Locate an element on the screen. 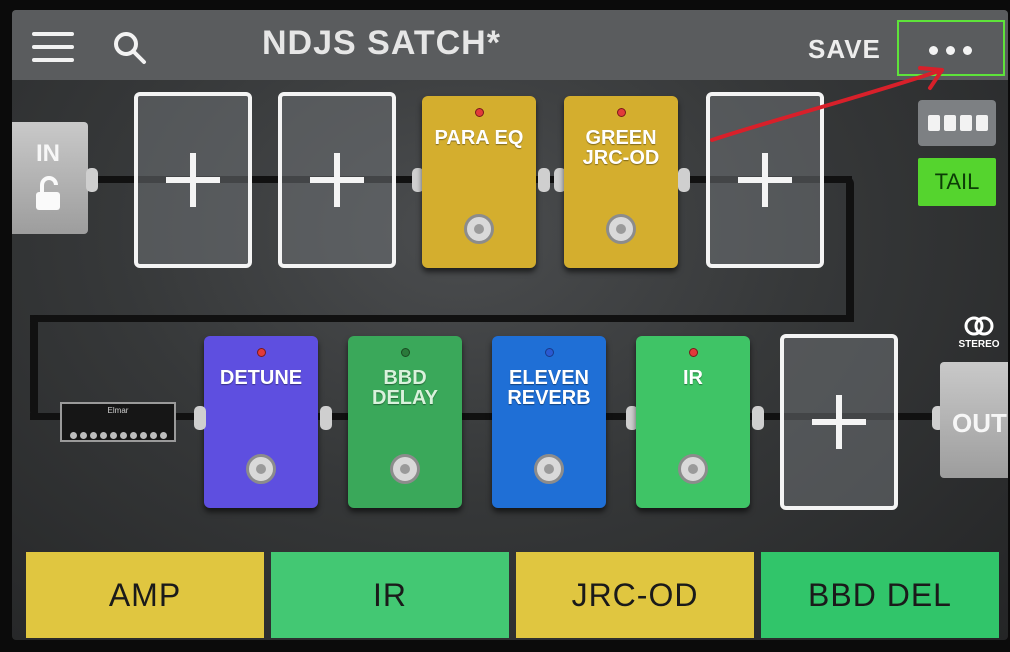 The image size is (1010, 652). pedal-bbd-delay: BBD DELAY is located at coordinates (405, 422).